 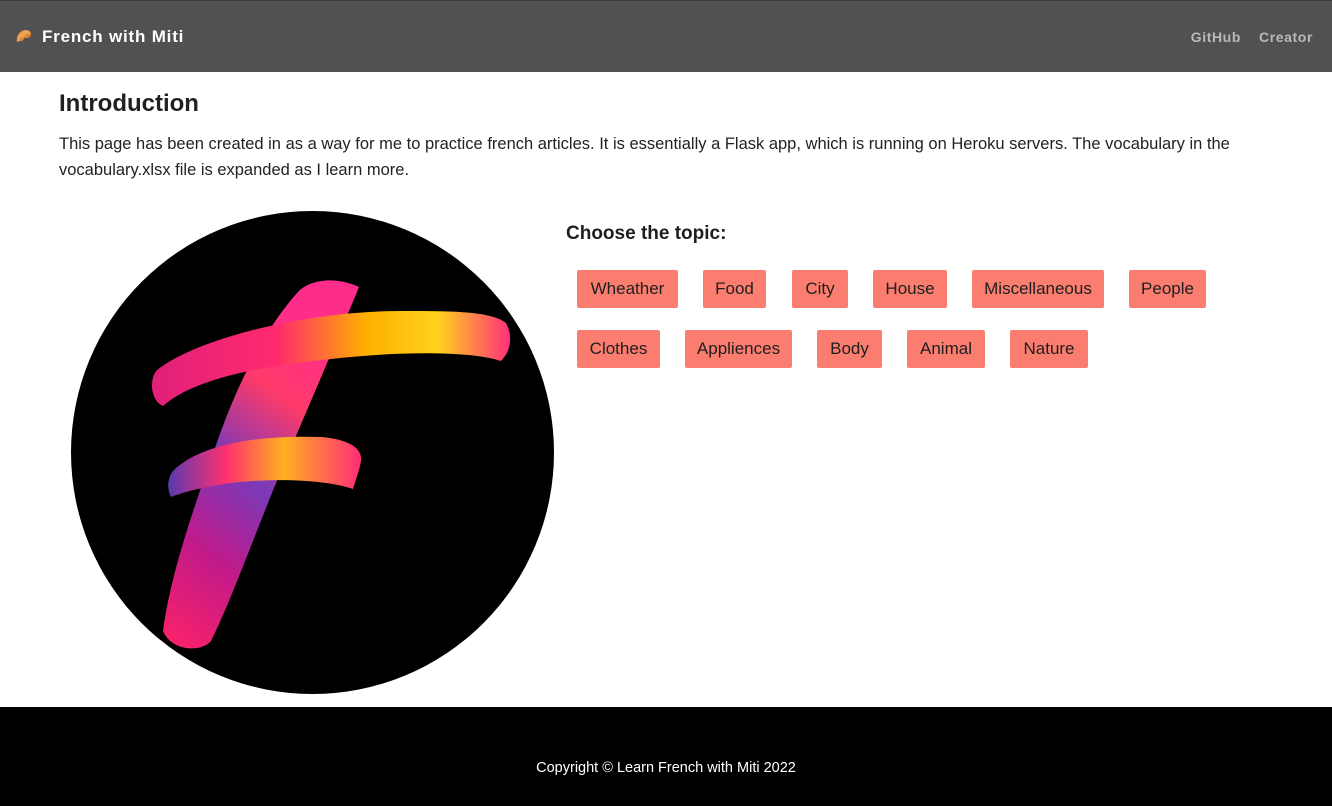 I want to click on page-title: Introduction, so click(x=129, y=103).